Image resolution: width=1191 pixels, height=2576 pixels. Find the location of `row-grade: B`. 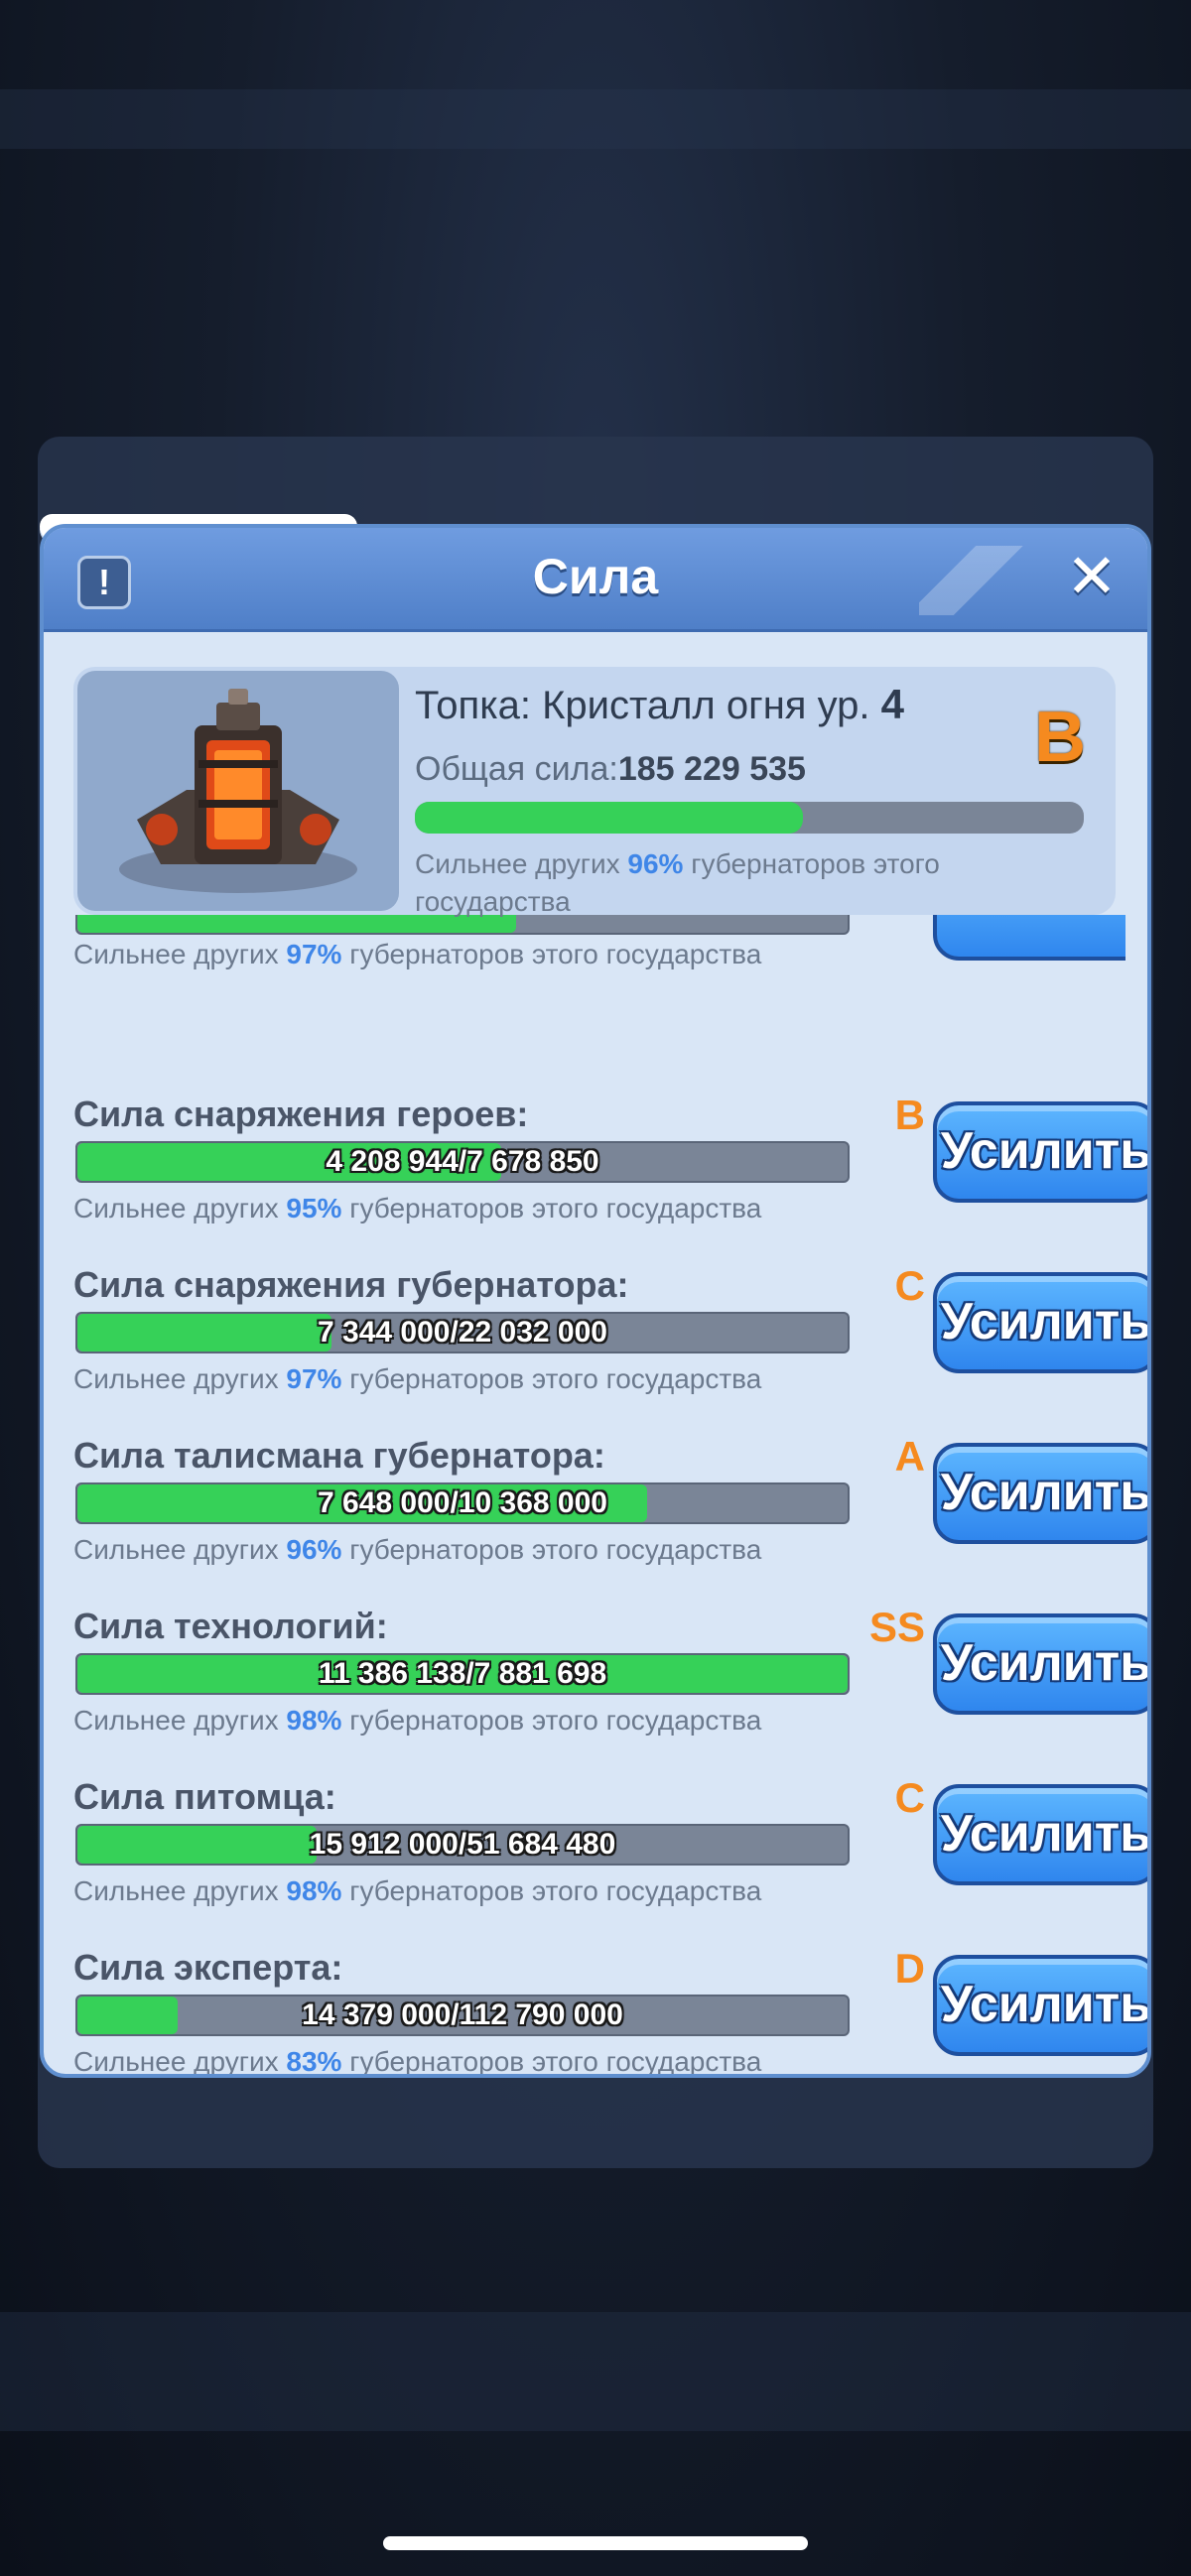

row-grade: B is located at coordinates (909, 1115).